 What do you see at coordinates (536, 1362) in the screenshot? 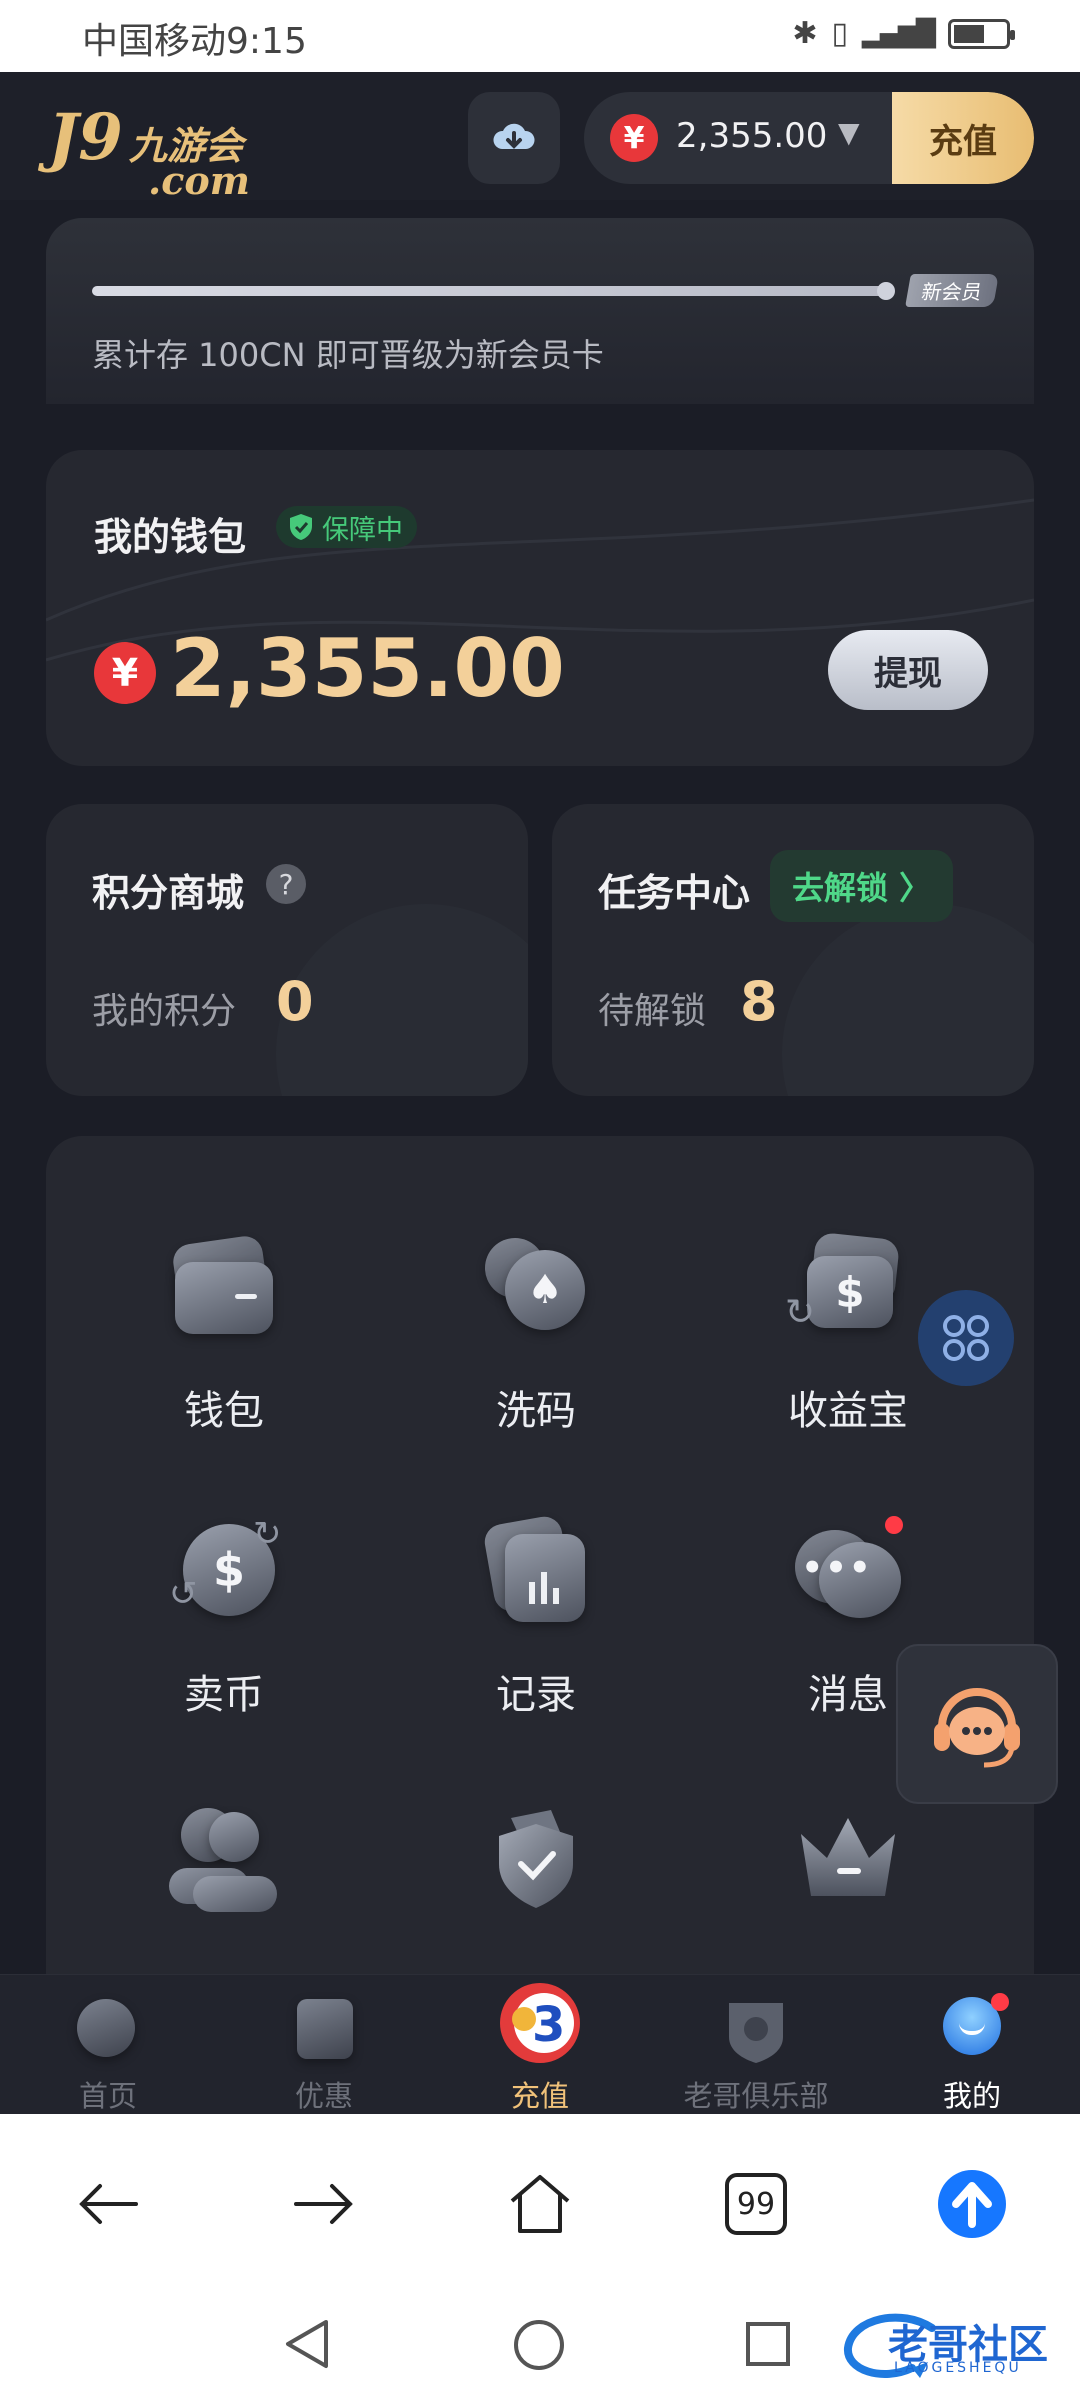
I see `menu-item-rebate: ♠ 洗码` at bounding box center [536, 1362].